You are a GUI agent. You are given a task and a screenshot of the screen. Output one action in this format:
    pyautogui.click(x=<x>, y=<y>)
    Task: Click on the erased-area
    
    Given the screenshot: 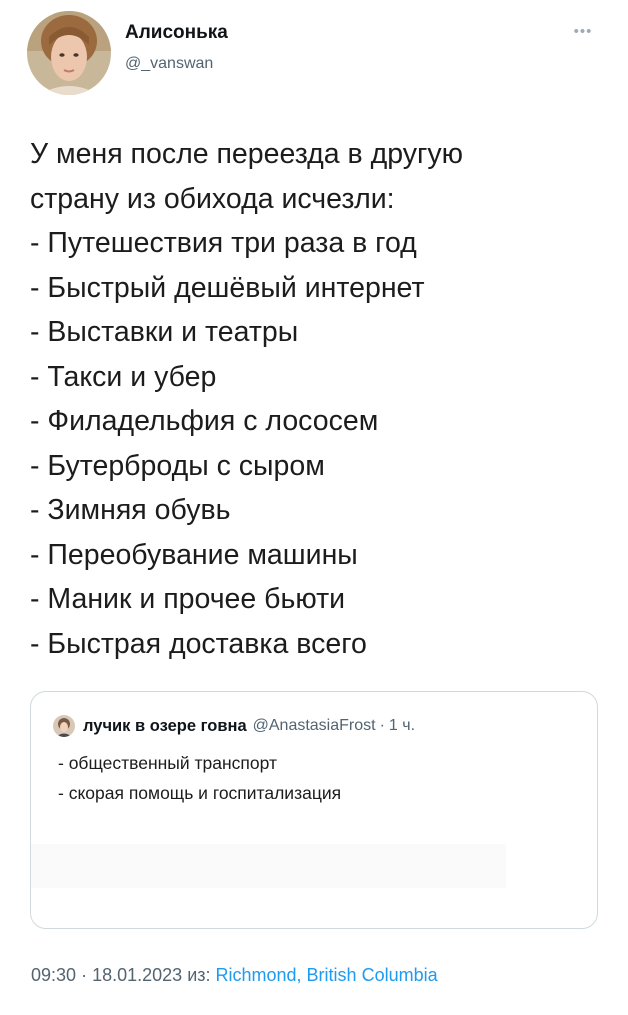 What is the action you would take?
    pyautogui.click(x=268, y=866)
    